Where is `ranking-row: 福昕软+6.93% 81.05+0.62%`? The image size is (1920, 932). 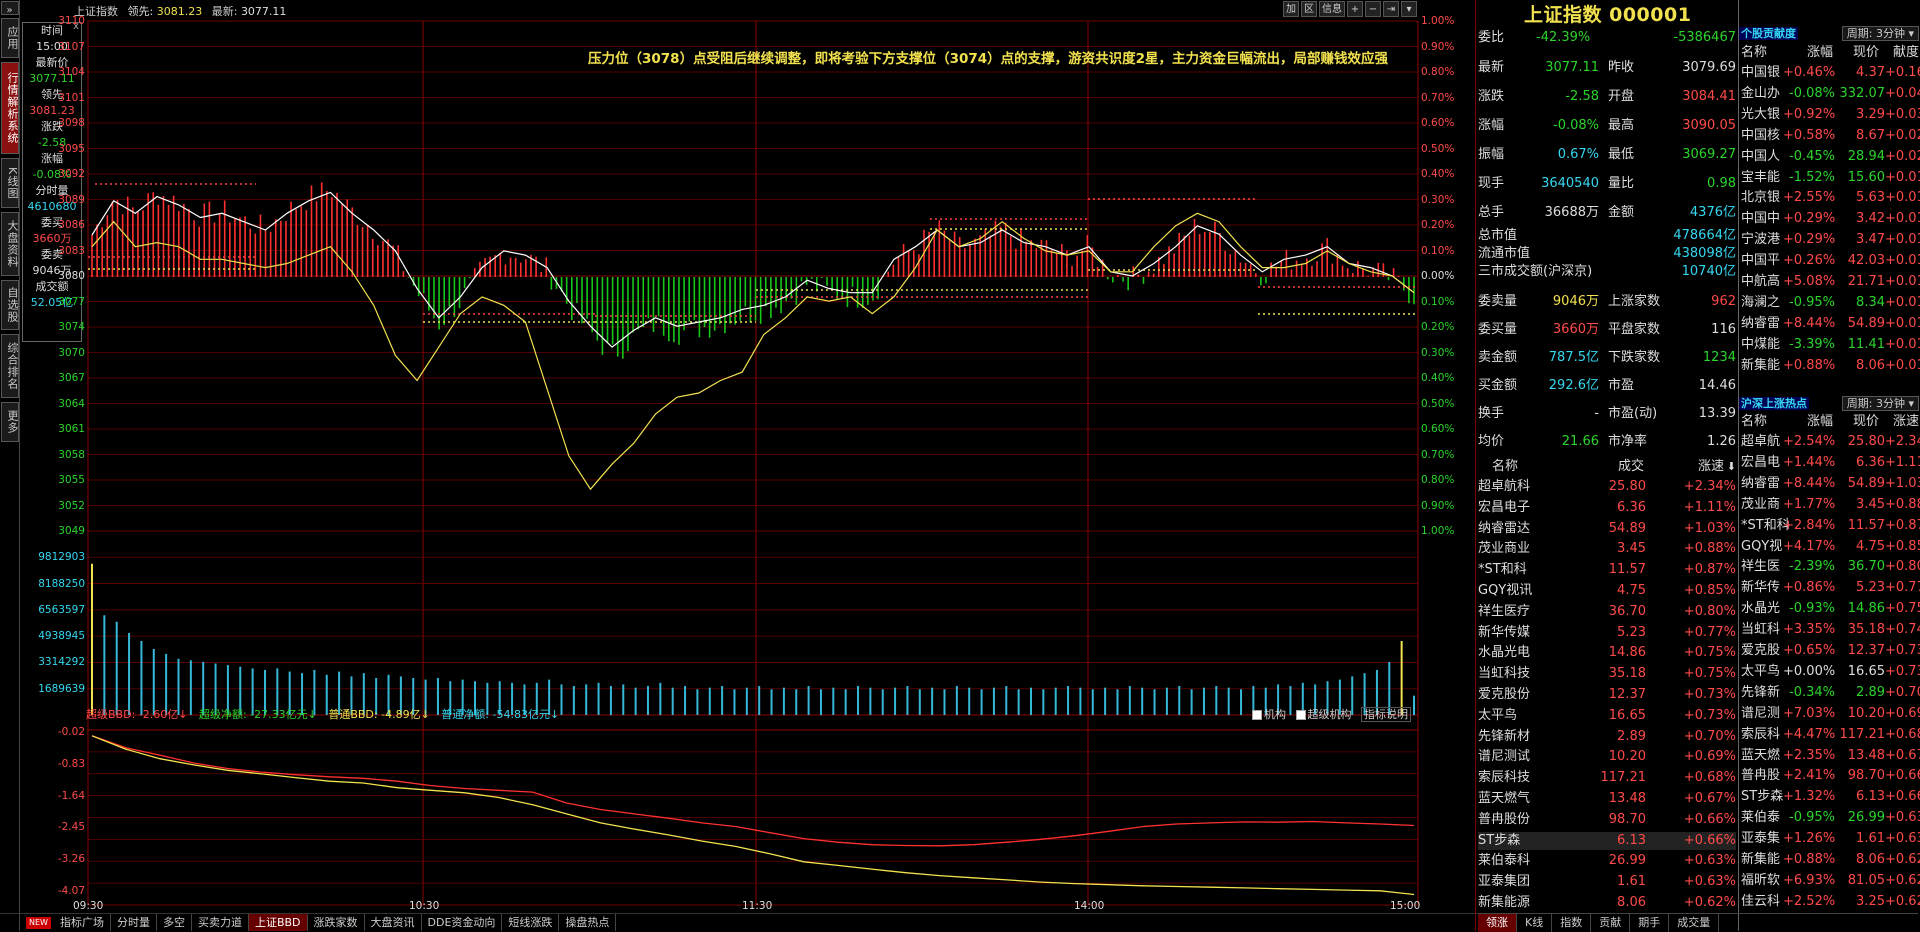
ranking-row: 福昕软+6.93% 81.05+0.62% is located at coordinates (1830, 881).